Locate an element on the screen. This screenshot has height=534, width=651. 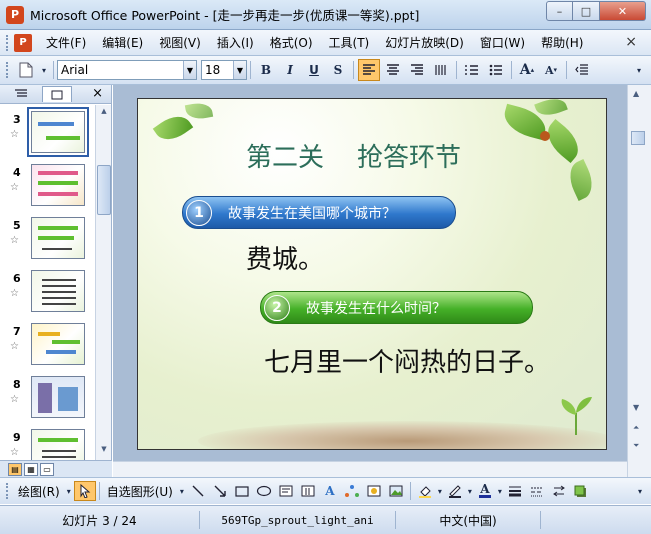
font-color-icon: A is located at coordinates (485, 491).